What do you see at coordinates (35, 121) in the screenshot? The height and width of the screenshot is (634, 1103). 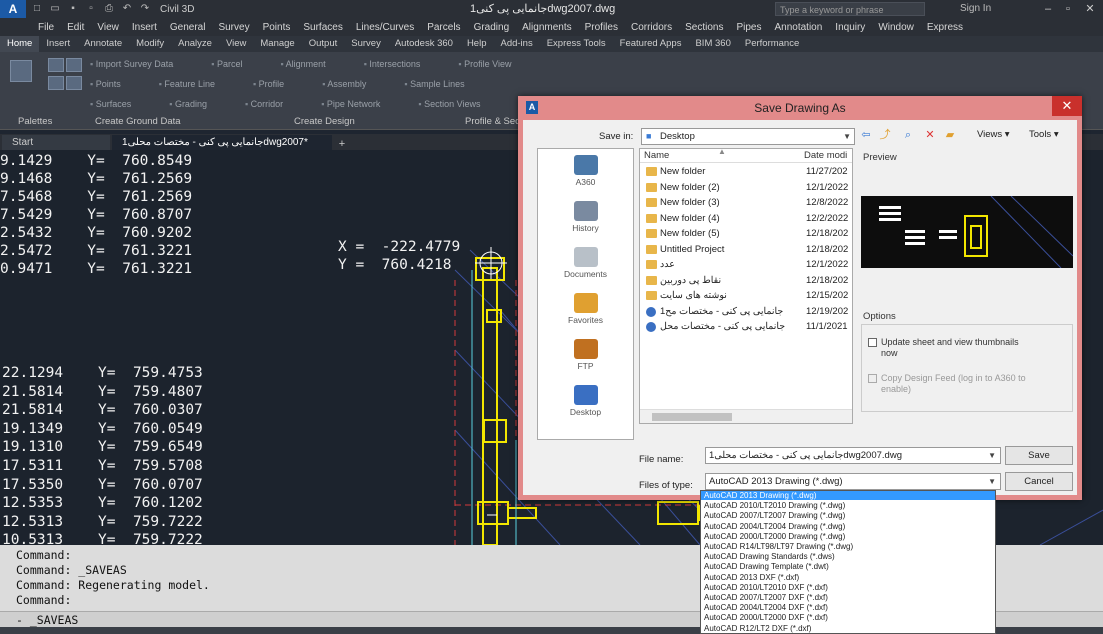 I see `panel-label-palettes: Palettes` at bounding box center [35, 121].